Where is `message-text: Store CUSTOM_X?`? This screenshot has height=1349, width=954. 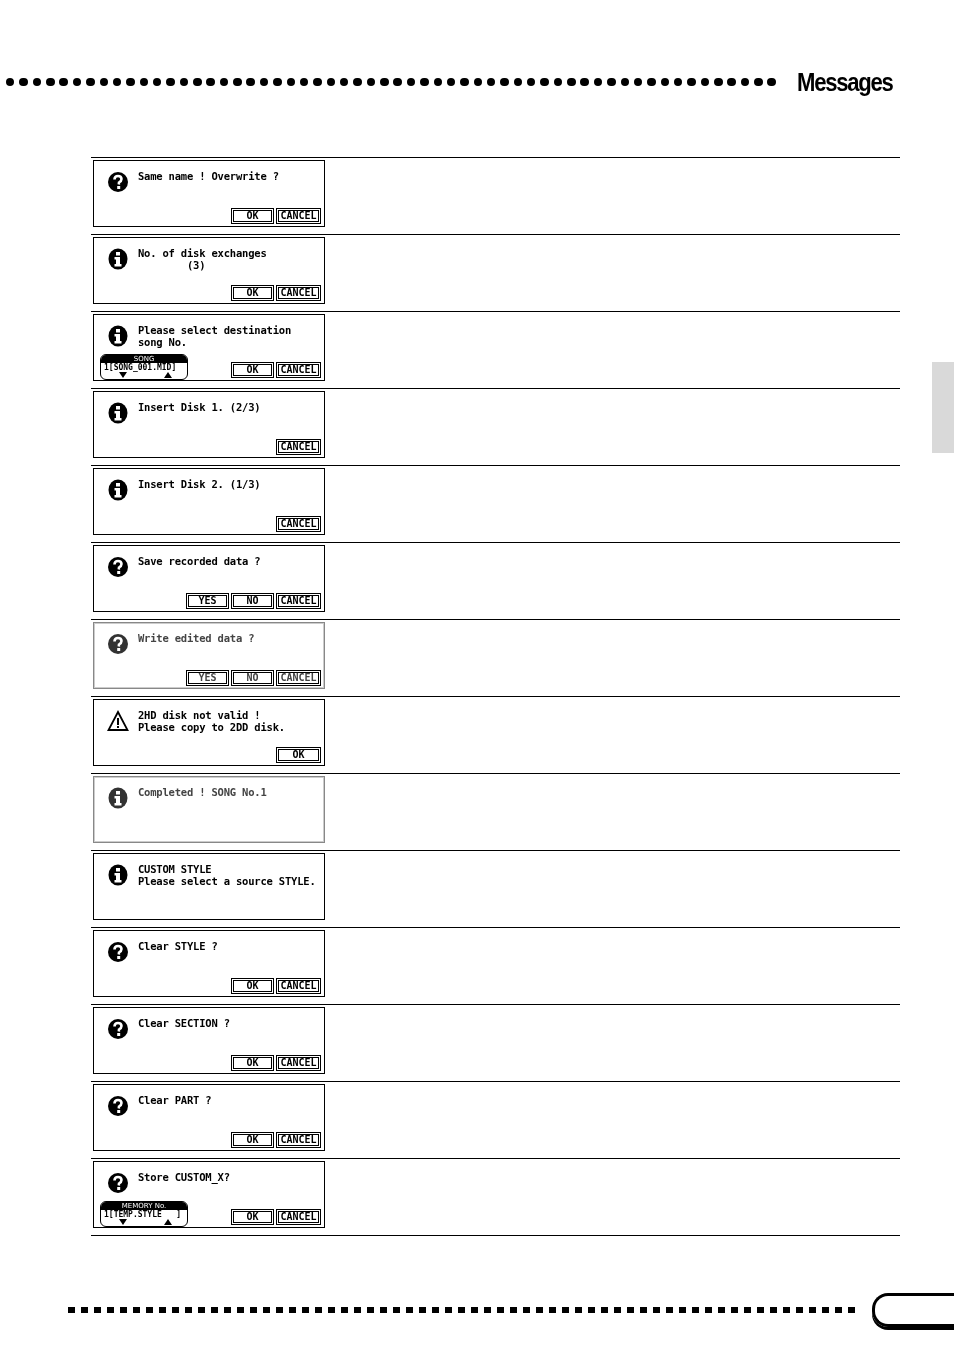 message-text: Store CUSTOM_X? is located at coordinates (184, 1177).